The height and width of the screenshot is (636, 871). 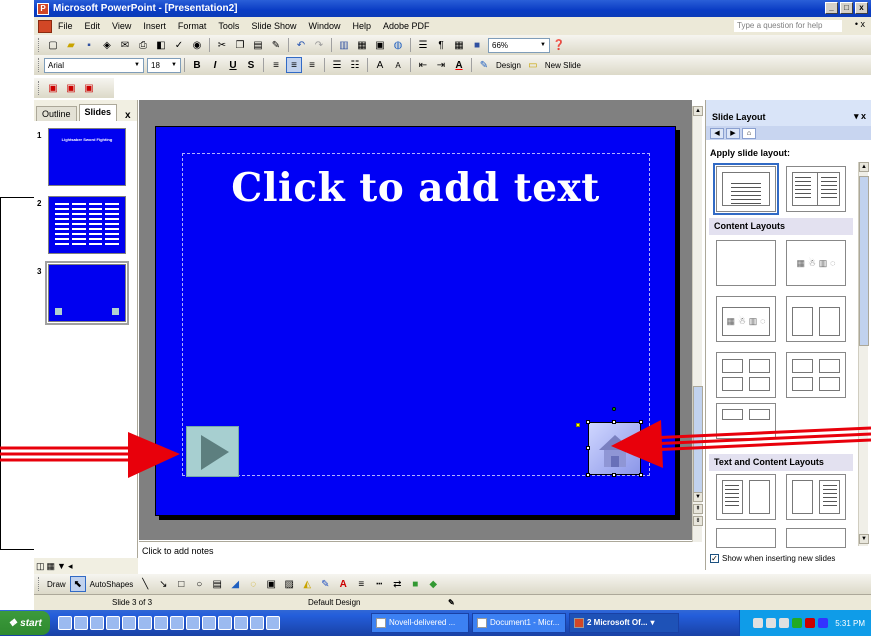 What do you see at coordinates (578, 425) in the screenshot?
I see `adjust-handle` at bounding box center [578, 425].